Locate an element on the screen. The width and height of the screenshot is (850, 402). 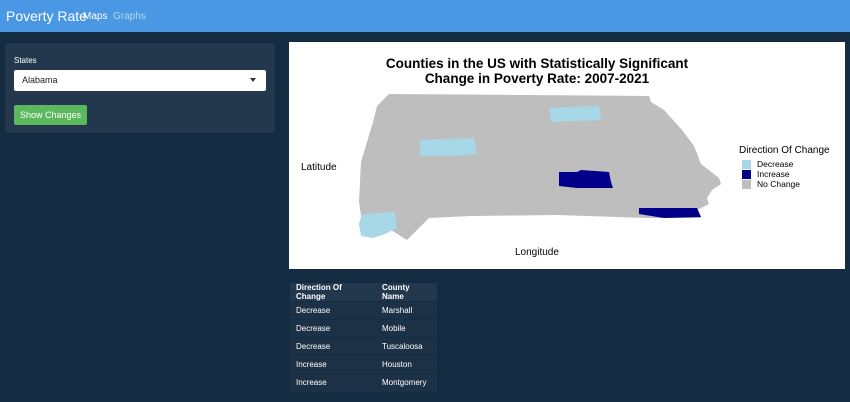
navbar: Poverty Rate Maps Graphs is located at coordinates (425, 16).